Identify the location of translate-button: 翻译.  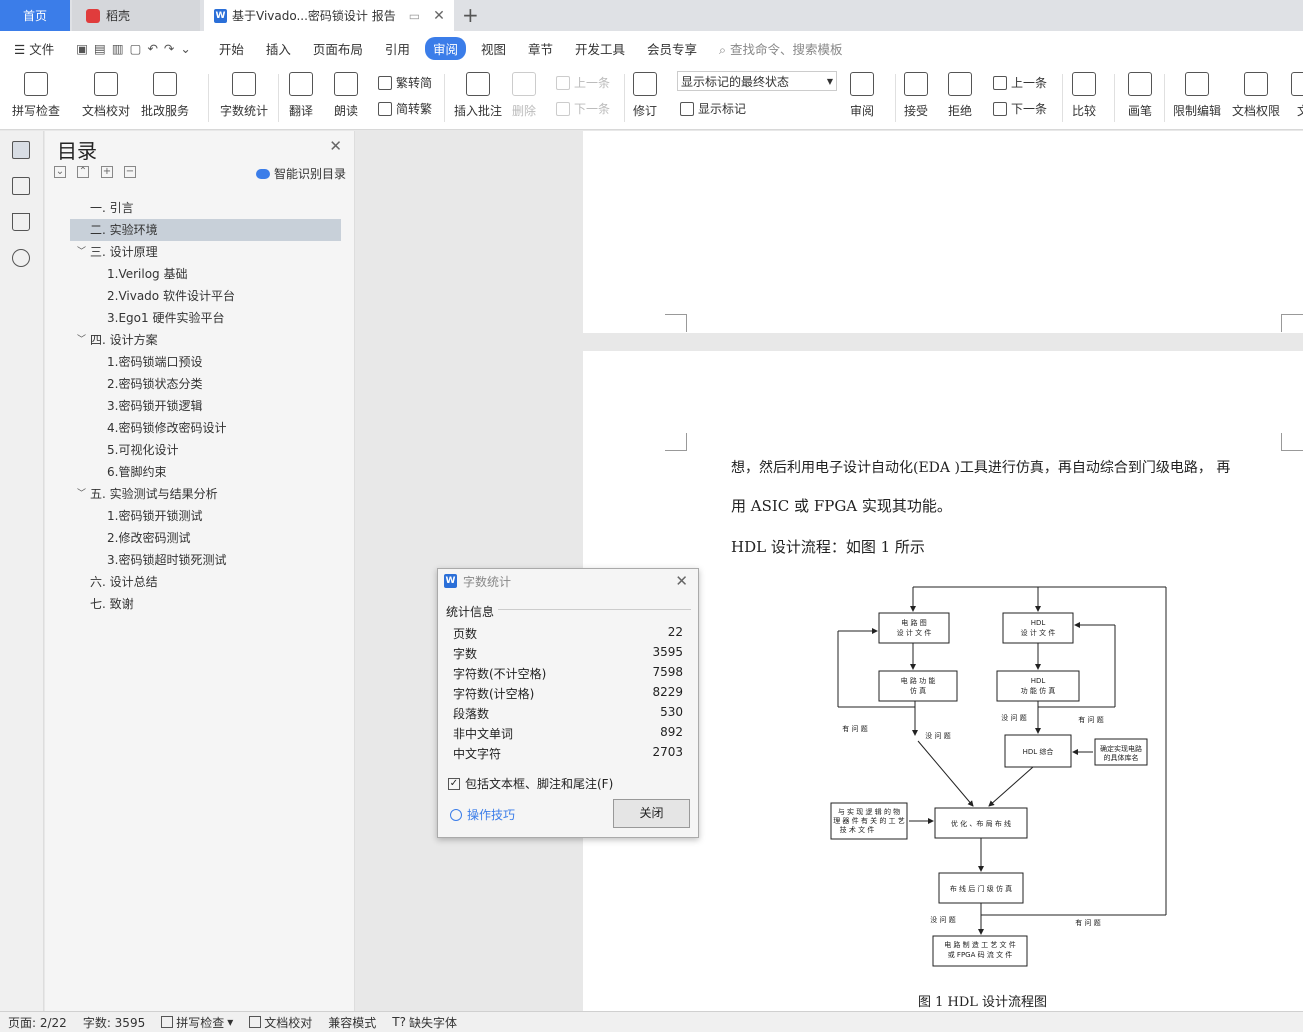
(301, 92).